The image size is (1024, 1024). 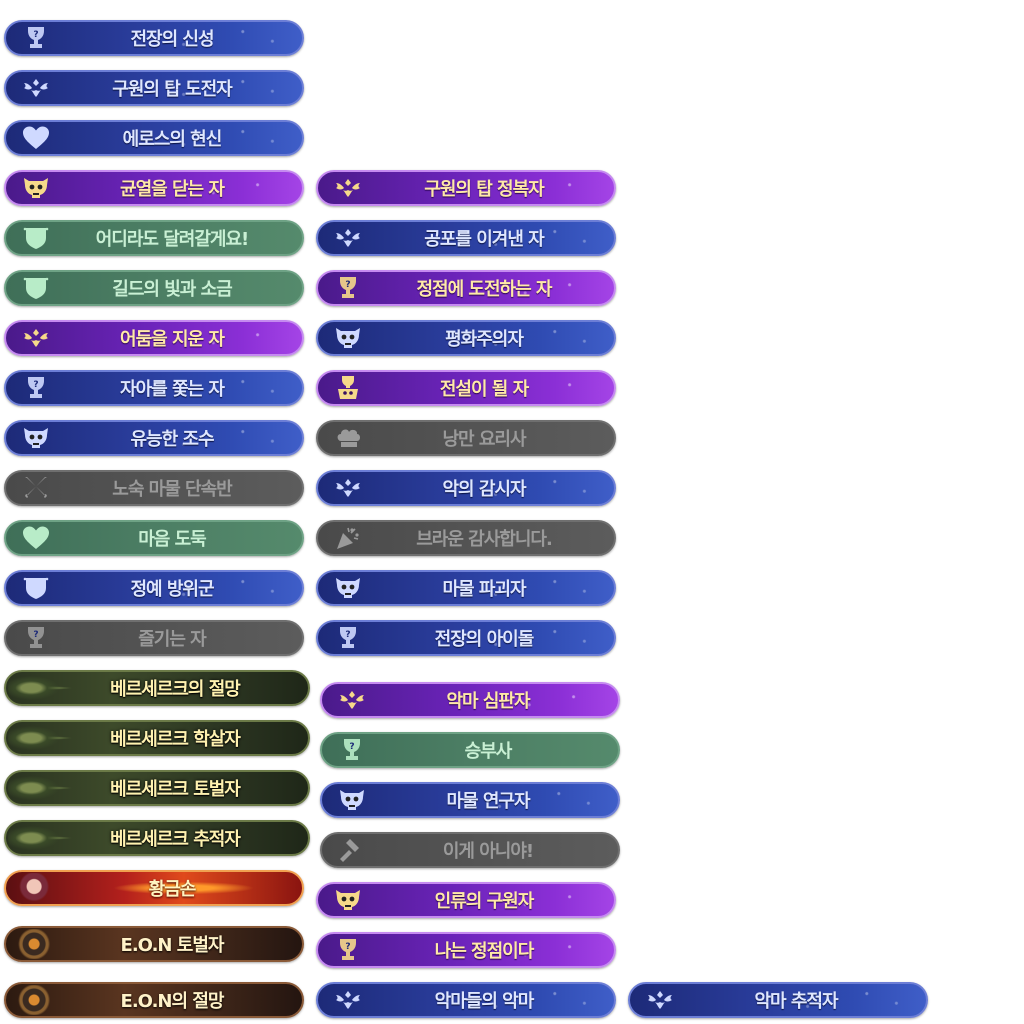 What do you see at coordinates (172, 1001) in the screenshot?
I see `title-badge-label: E.O.N의 절망` at bounding box center [172, 1001].